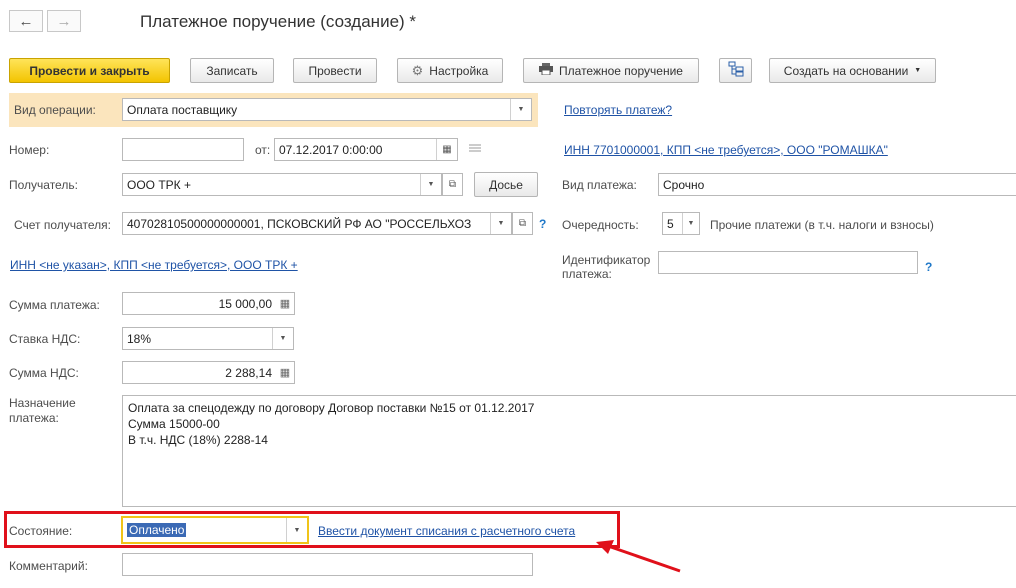 Image resolution: width=1016 pixels, height=588 pixels. Describe the element at coordinates (327, 564) in the screenshot. I see `comment-input` at that location.